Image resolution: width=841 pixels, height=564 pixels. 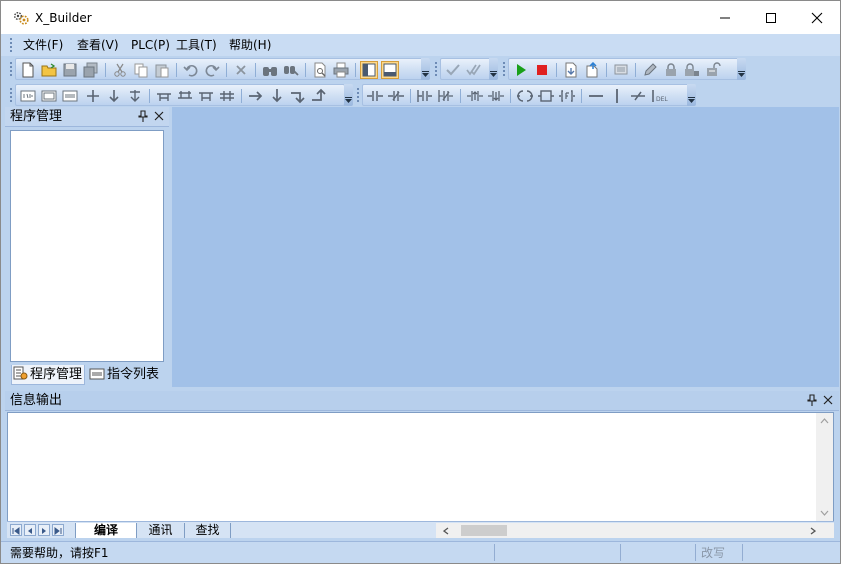 I want to click on copy-button, so click(x=141, y=70).